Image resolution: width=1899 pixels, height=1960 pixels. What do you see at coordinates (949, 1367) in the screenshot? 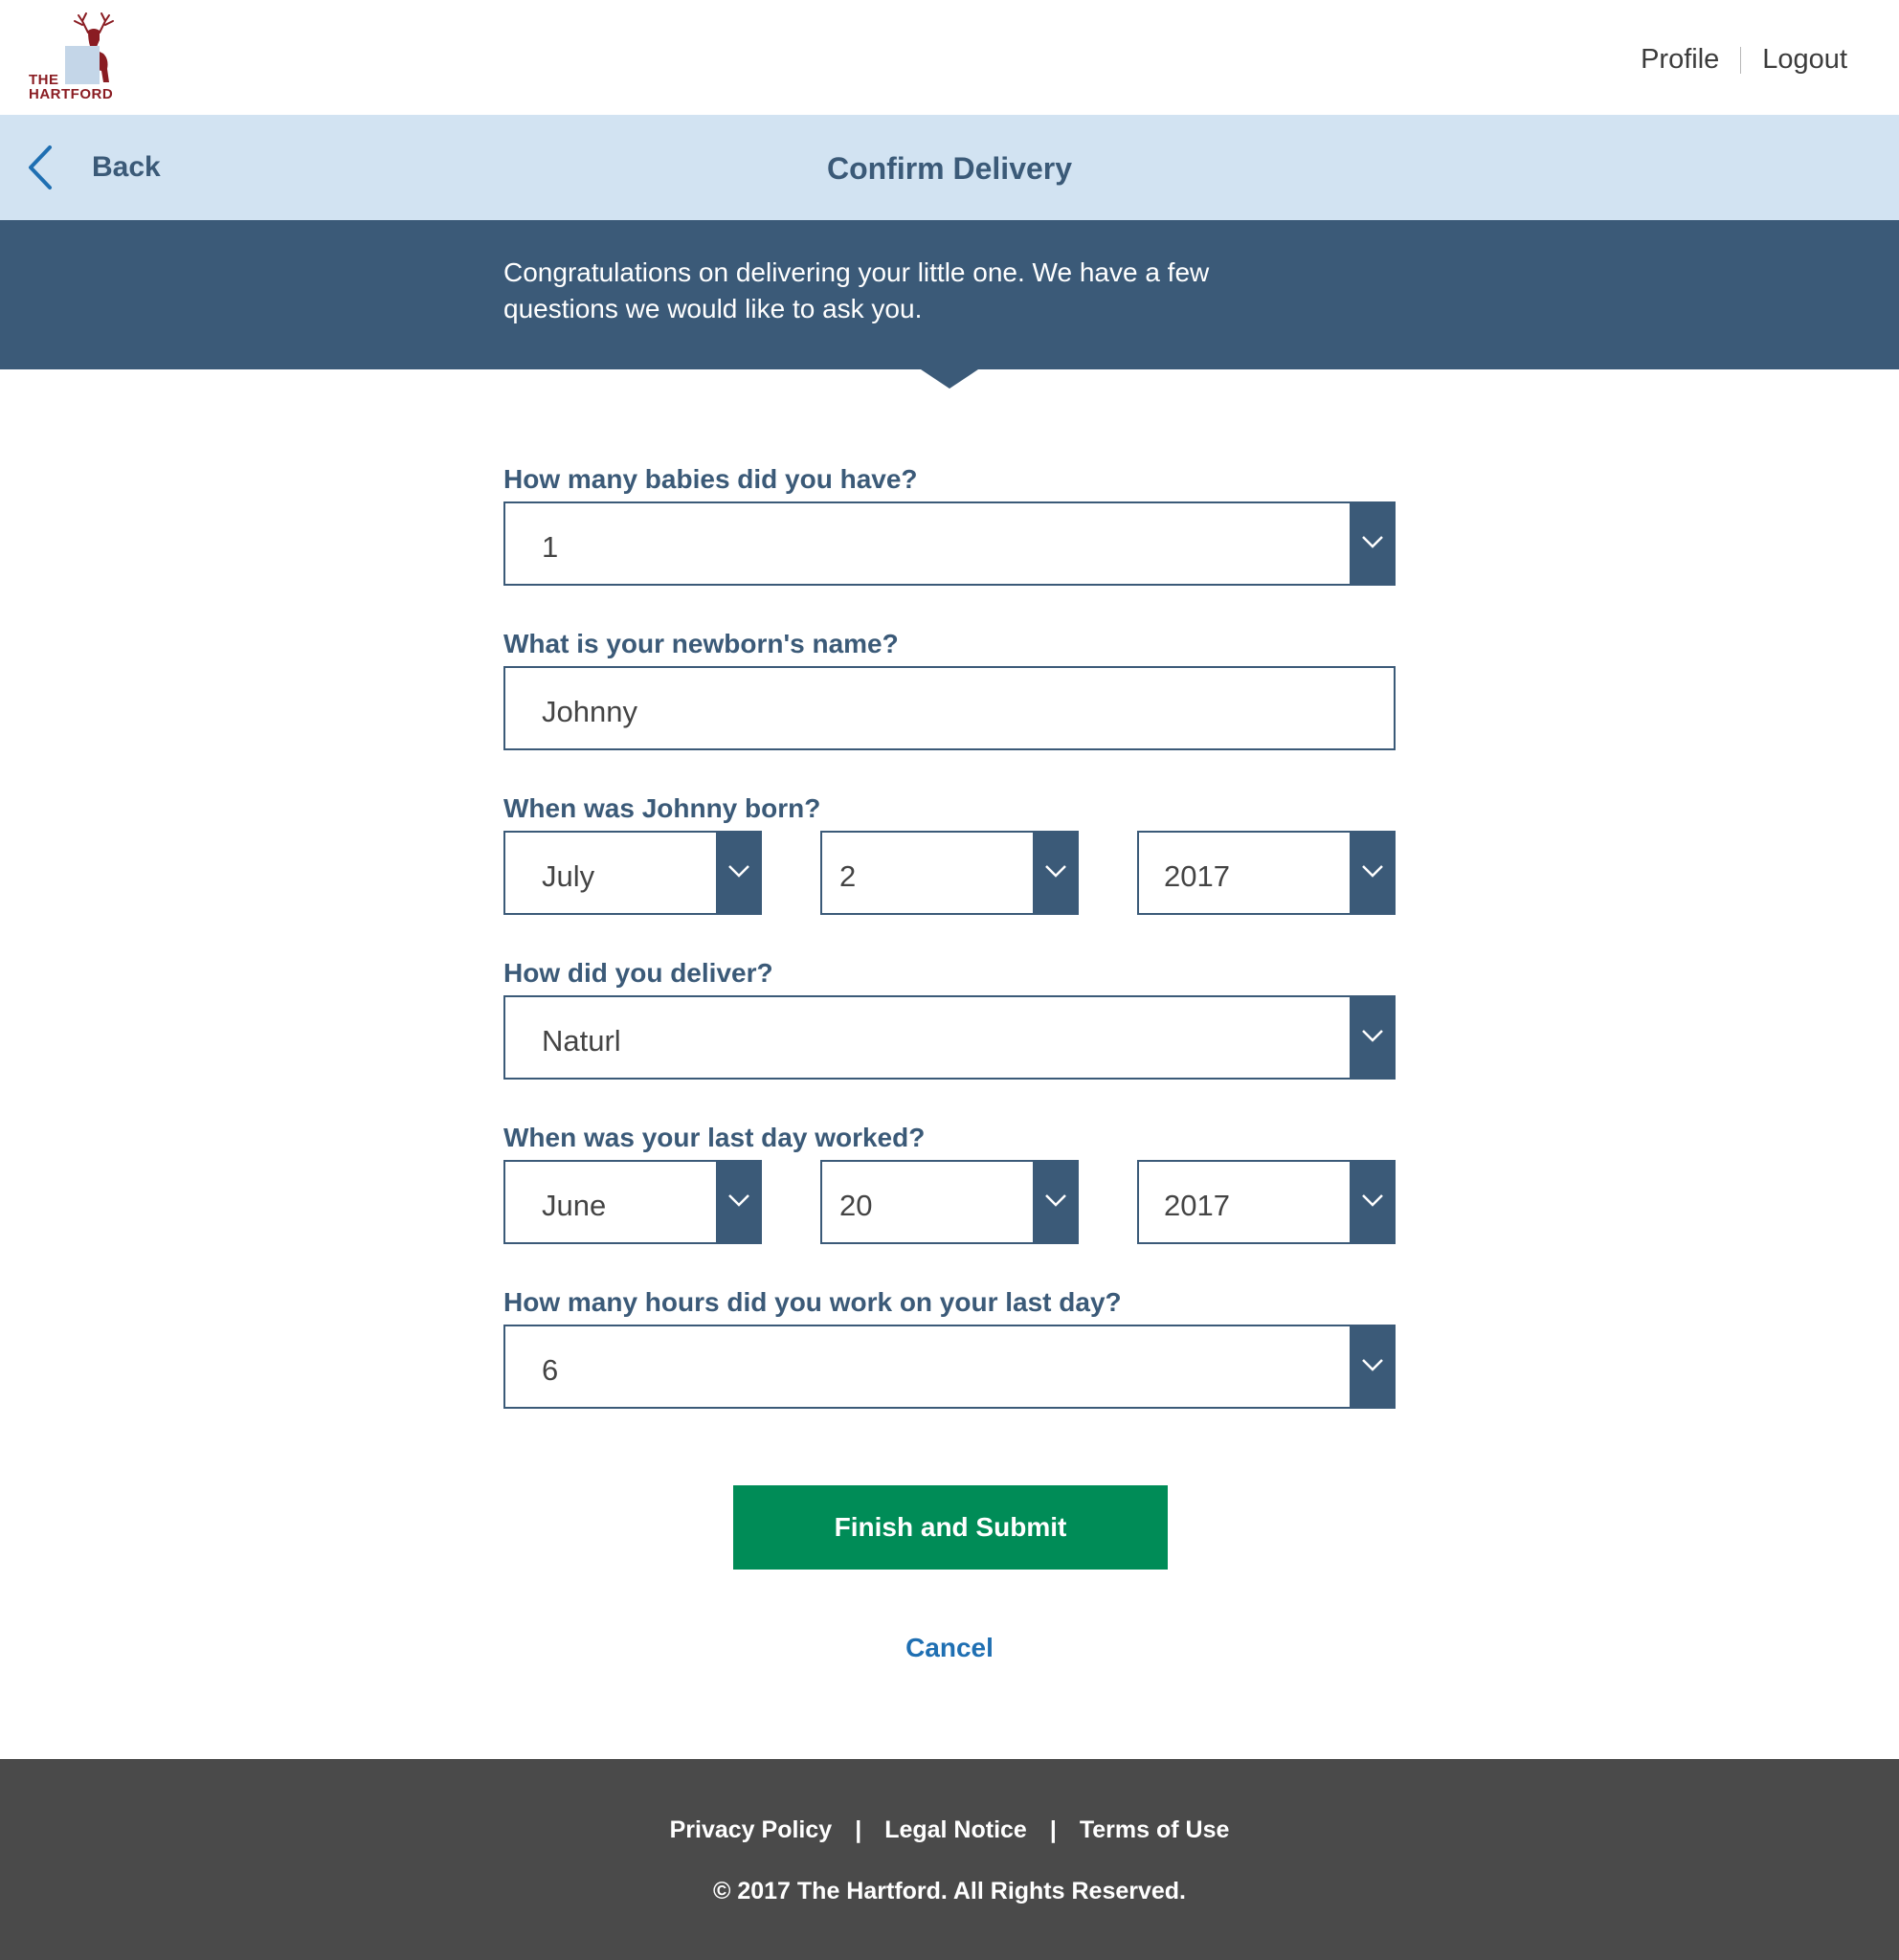
I see `hours-select: 6` at bounding box center [949, 1367].